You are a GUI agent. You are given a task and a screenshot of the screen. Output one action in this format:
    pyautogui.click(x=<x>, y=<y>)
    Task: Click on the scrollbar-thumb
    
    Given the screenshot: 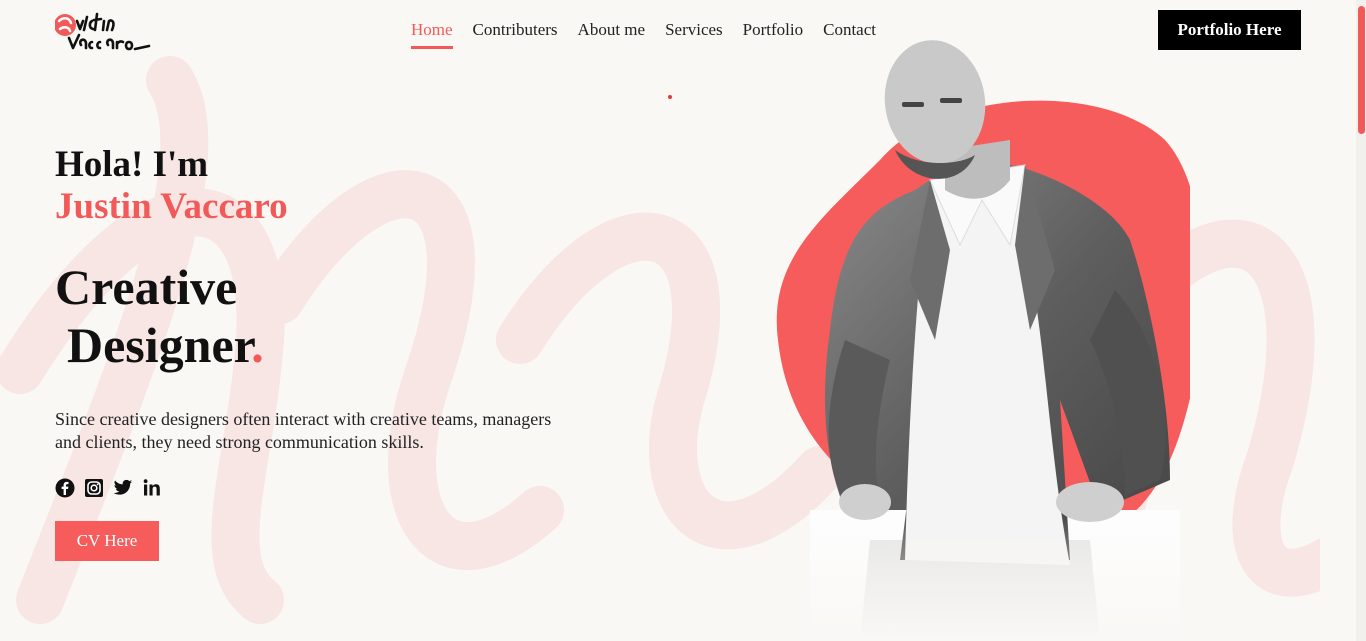 What is the action you would take?
    pyautogui.click(x=1361, y=70)
    